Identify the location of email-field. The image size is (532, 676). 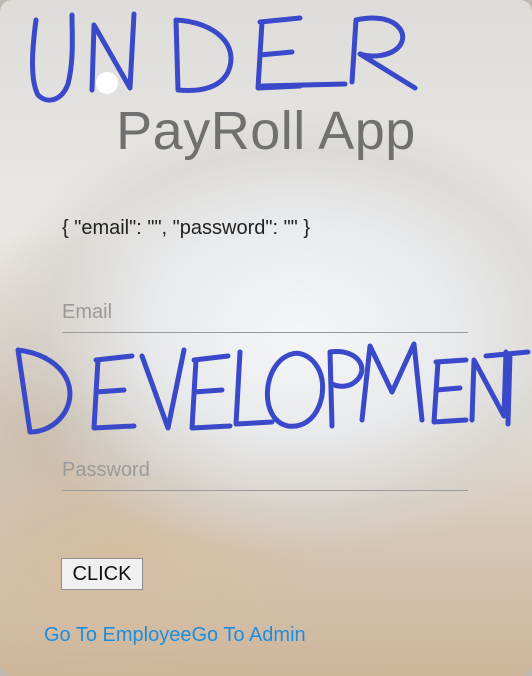
(265, 312).